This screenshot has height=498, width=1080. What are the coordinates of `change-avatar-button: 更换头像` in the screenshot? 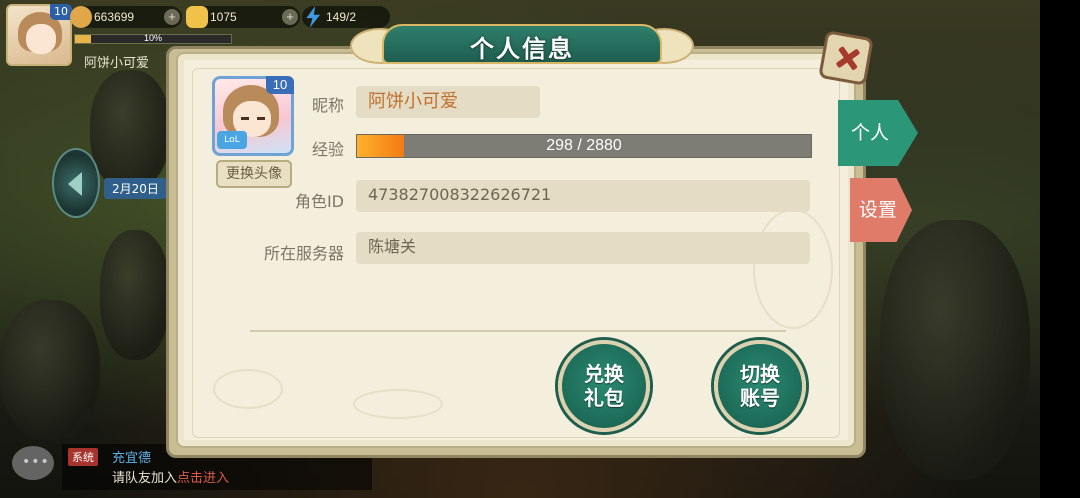 It's located at (254, 174).